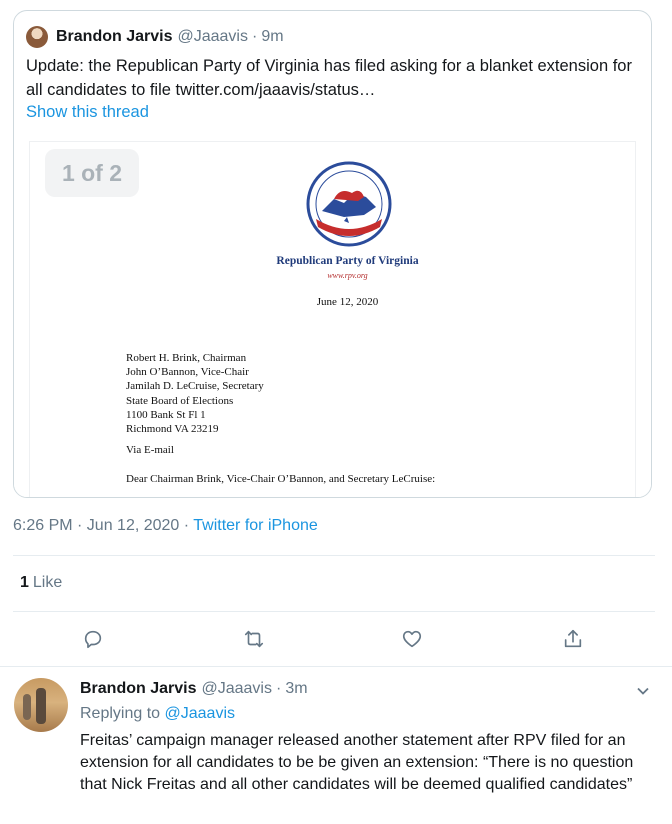 The height and width of the screenshot is (824, 672). I want to click on reply-tweet-header: Brandon Jarvis @Jaaavis · 3m, so click(194, 689).